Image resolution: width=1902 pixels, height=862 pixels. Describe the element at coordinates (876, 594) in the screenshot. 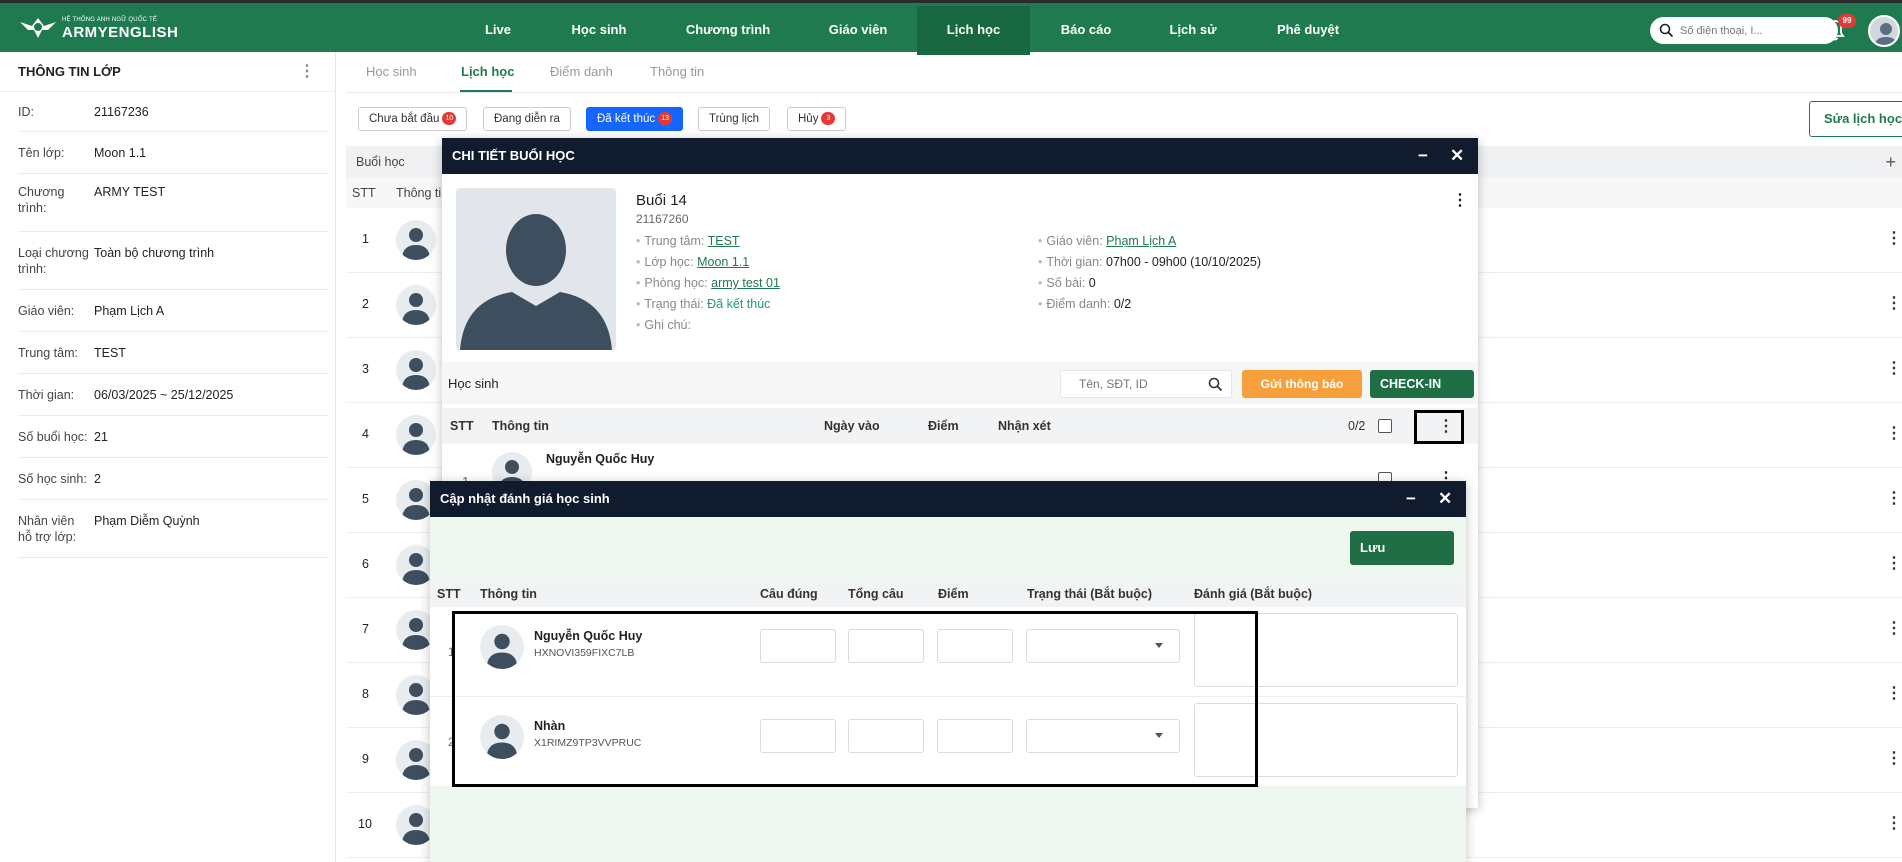

I see `col-total: Tổng câu` at that location.